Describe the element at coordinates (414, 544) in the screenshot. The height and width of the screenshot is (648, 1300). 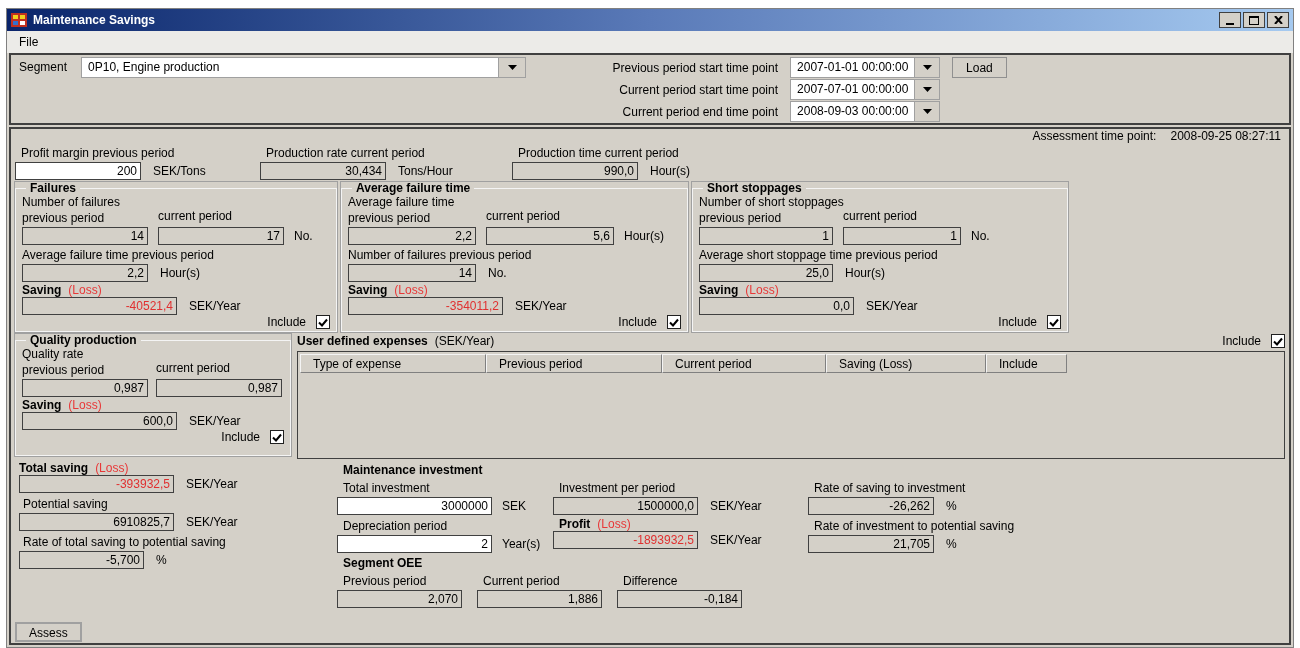
I see `input-field: 2` at that location.